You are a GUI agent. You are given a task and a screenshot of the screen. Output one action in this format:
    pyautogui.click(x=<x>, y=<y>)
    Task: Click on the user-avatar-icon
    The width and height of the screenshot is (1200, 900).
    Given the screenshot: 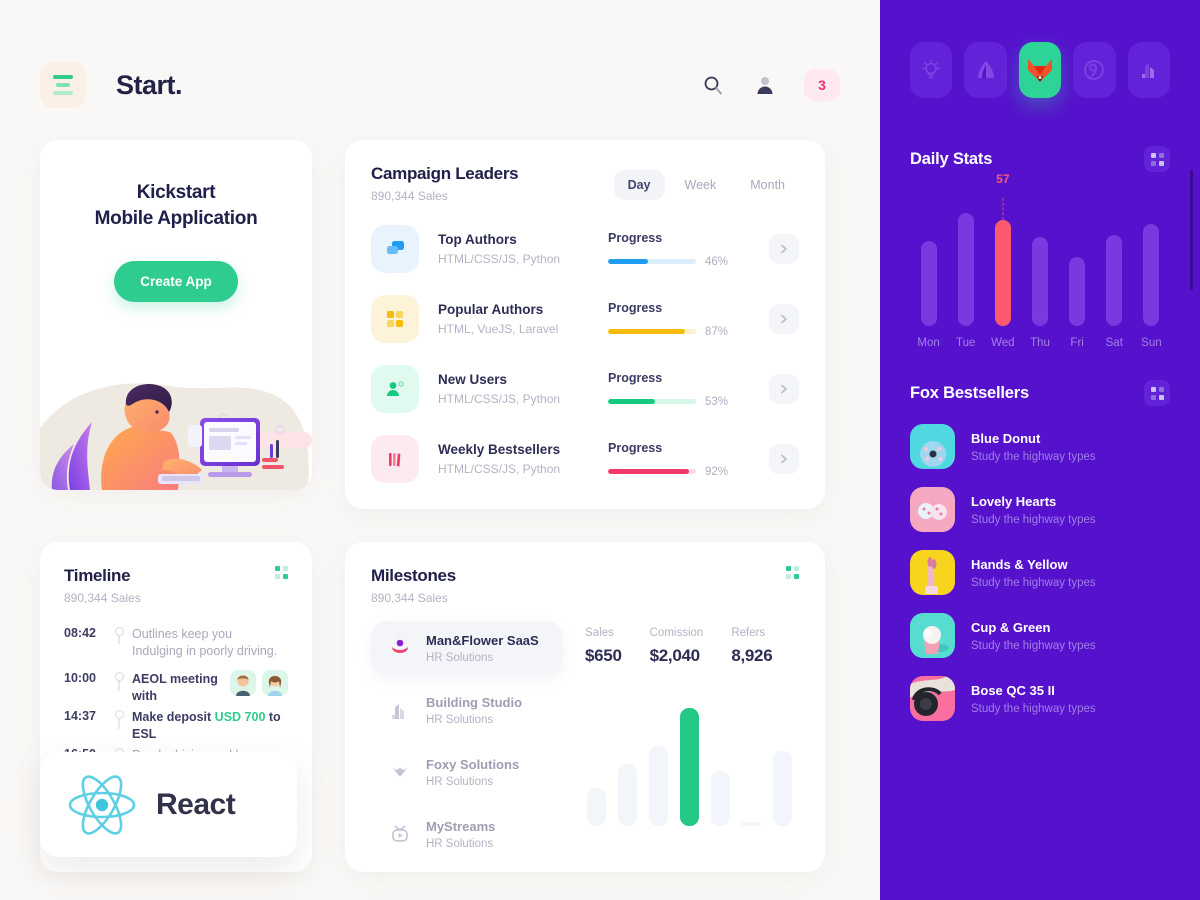 What is the action you would take?
    pyautogui.click(x=765, y=85)
    